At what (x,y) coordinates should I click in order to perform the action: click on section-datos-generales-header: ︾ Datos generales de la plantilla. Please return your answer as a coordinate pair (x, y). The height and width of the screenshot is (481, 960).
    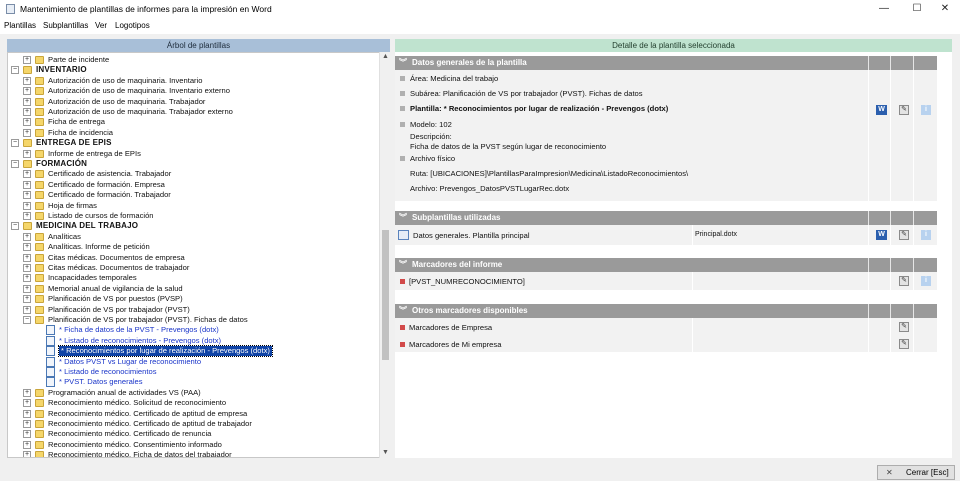
    Looking at the image, I should click on (666, 63).